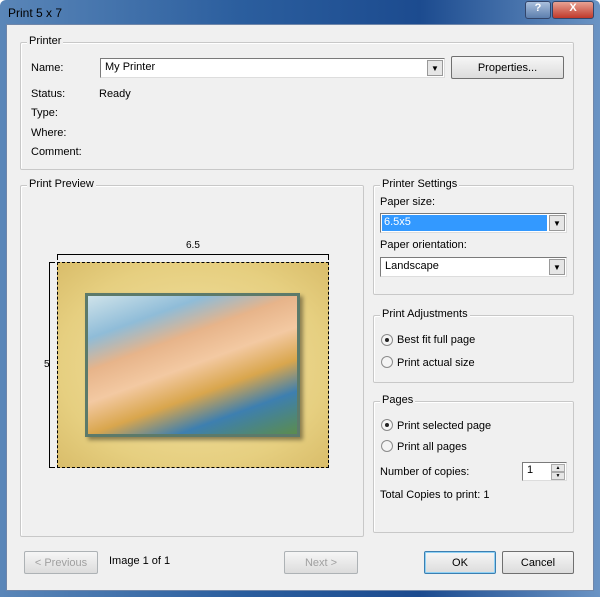 Image resolution: width=600 pixels, height=597 pixels. What do you see at coordinates (425, 472) in the screenshot?
I see `copies-label: Number of copies:` at bounding box center [425, 472].